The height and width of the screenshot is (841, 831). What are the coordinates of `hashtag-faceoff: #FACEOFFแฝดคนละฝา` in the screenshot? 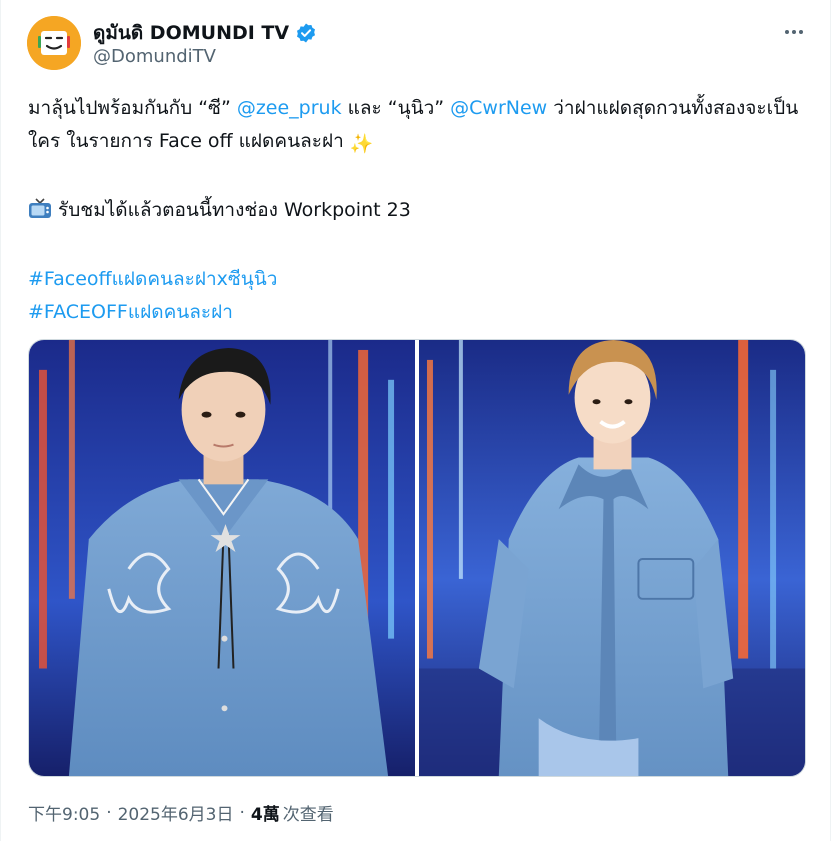 It's located at (130, 312).